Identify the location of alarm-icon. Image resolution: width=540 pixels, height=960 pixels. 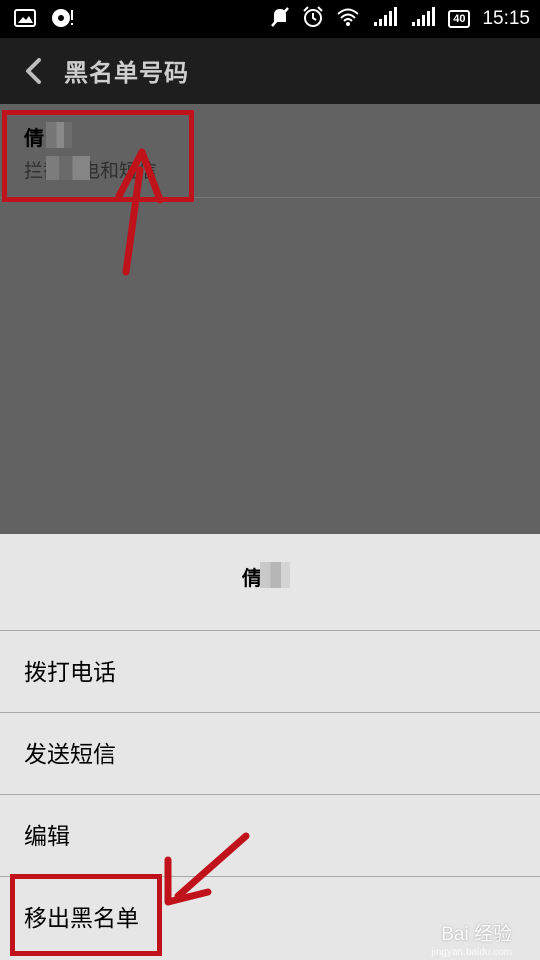
(313, 19).